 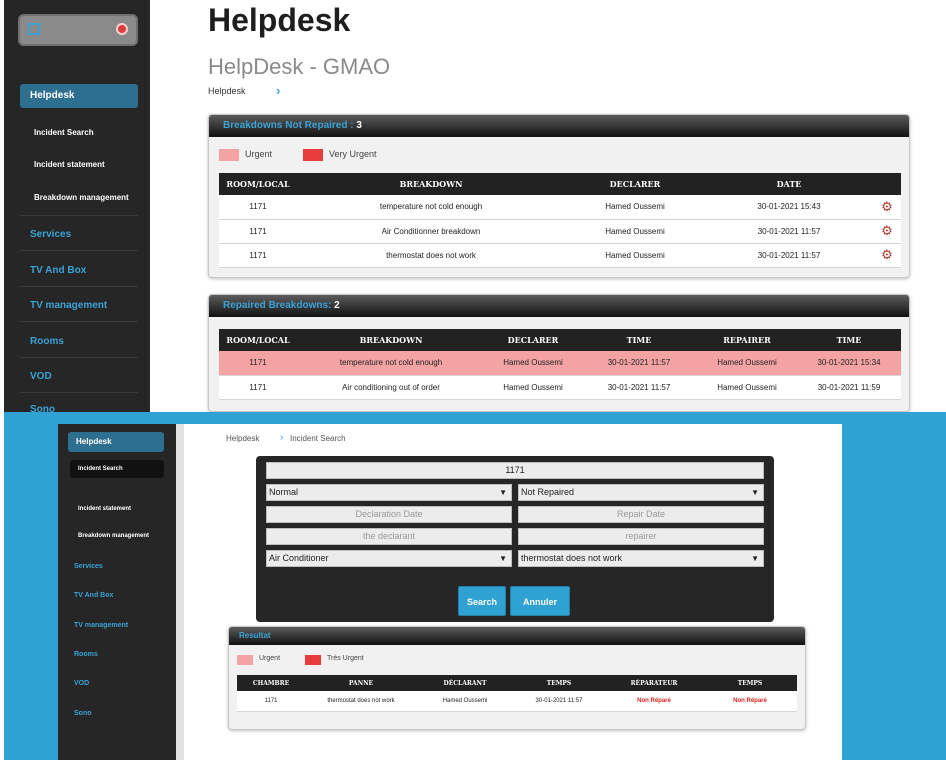 What do you see at coordinates (313, 660) in the screenshot?
I see `legend-swatch-very-urgent` at bounding box center [313, 660].